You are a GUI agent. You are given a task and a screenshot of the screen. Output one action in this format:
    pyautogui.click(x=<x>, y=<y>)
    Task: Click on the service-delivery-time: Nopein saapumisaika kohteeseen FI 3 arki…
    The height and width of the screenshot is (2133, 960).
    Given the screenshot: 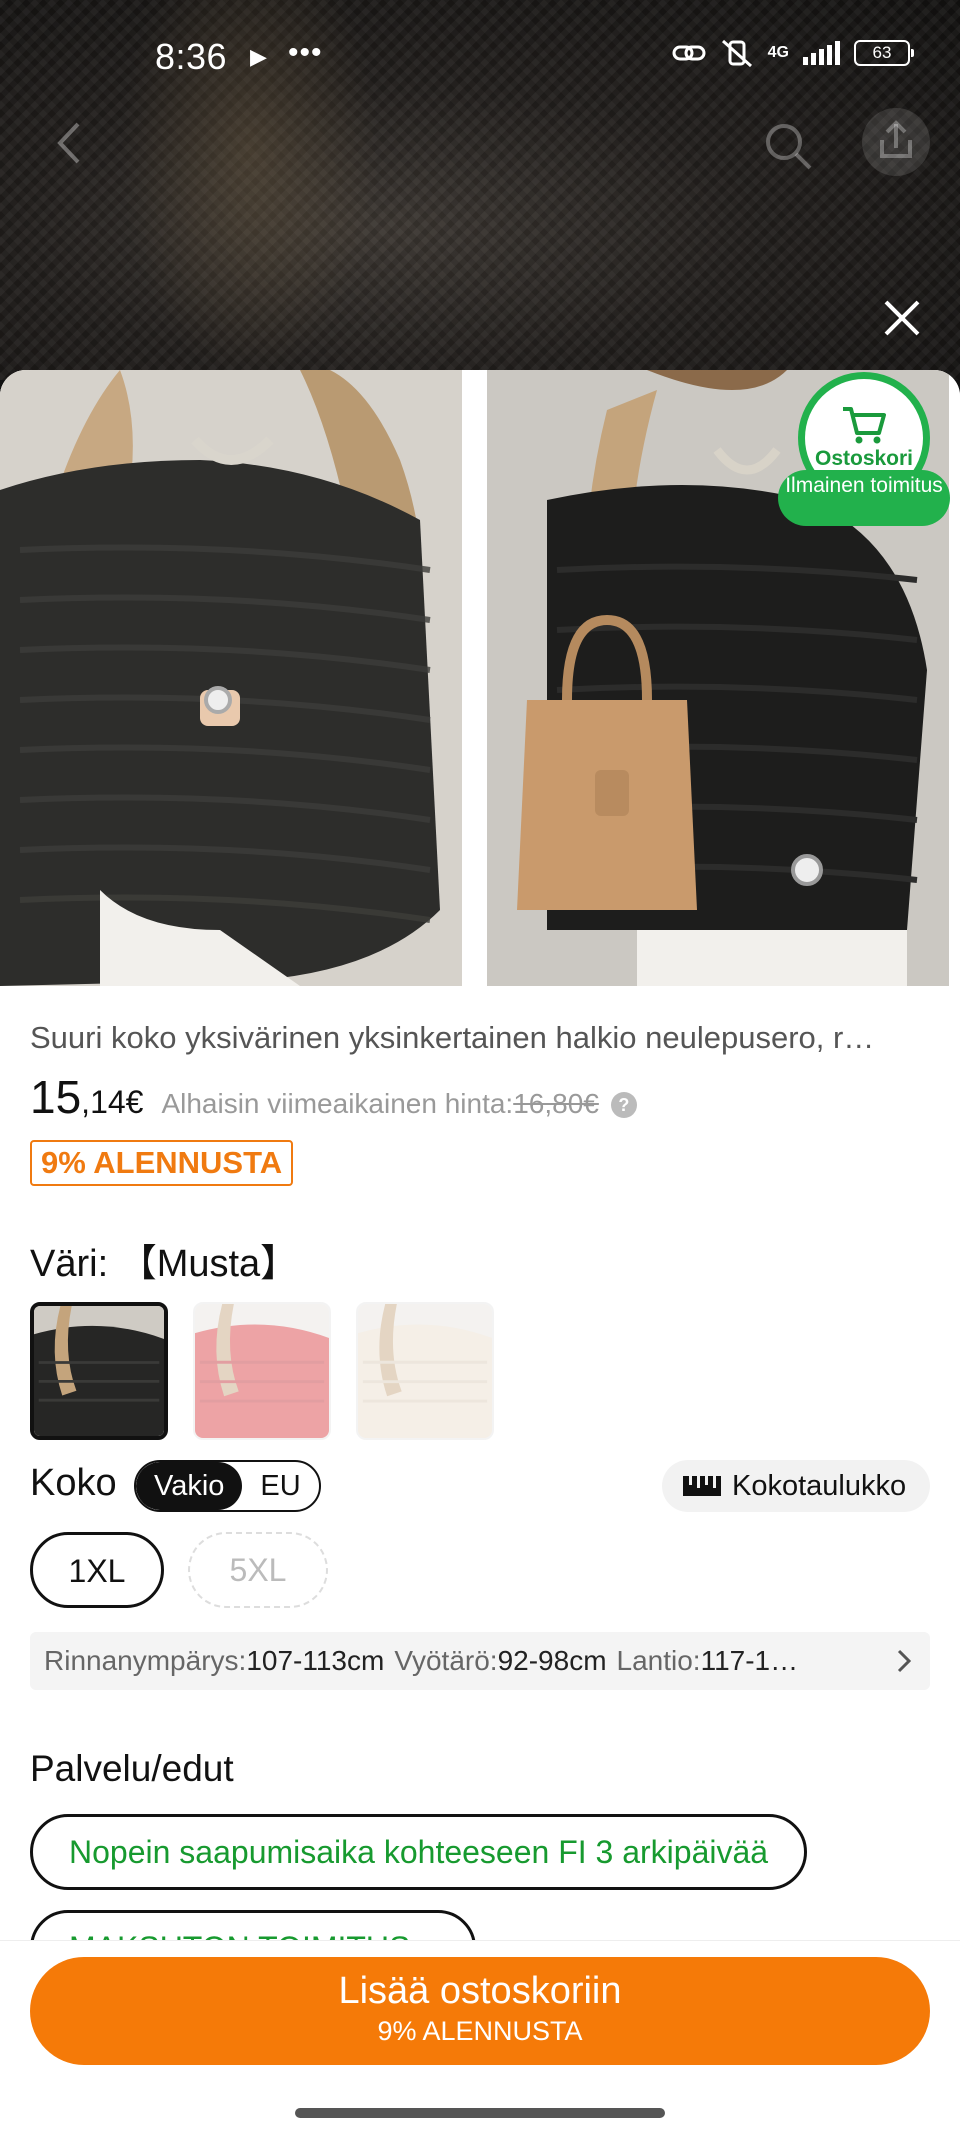 What is the action you would take?
    pyautogui.click(x=419, y=1852)
    